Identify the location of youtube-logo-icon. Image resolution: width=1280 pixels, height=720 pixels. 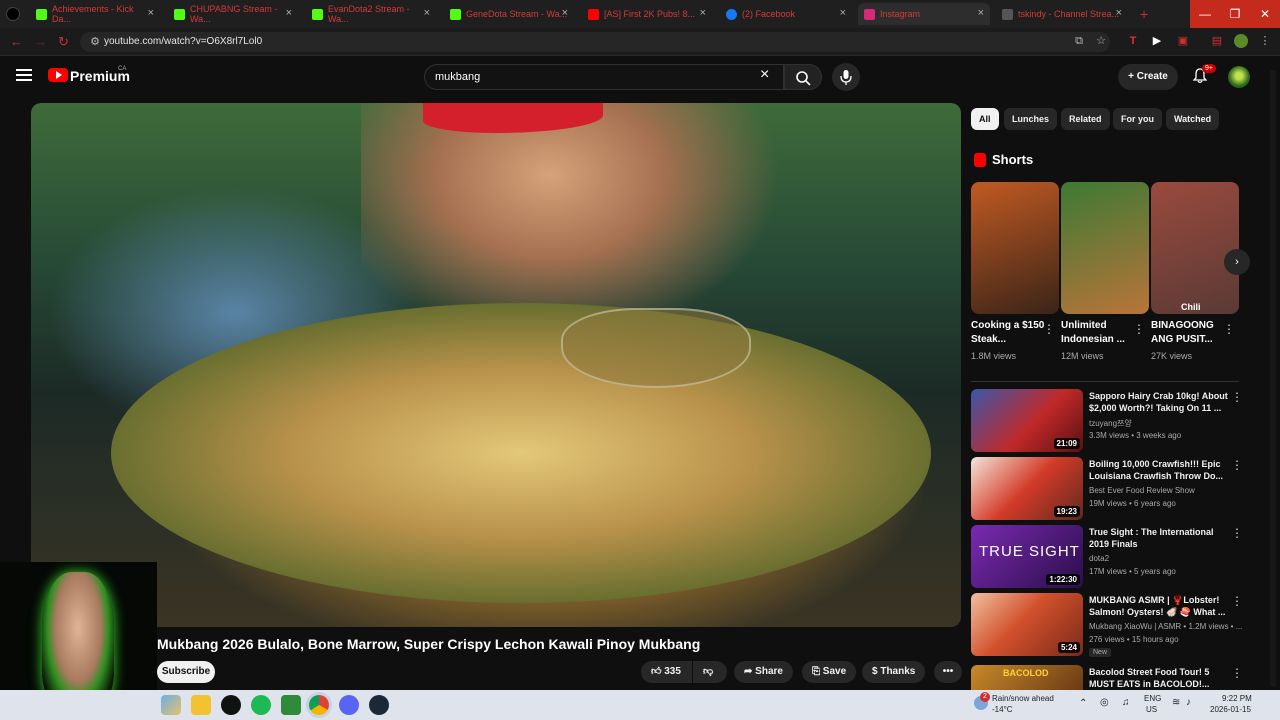
(58, 75).